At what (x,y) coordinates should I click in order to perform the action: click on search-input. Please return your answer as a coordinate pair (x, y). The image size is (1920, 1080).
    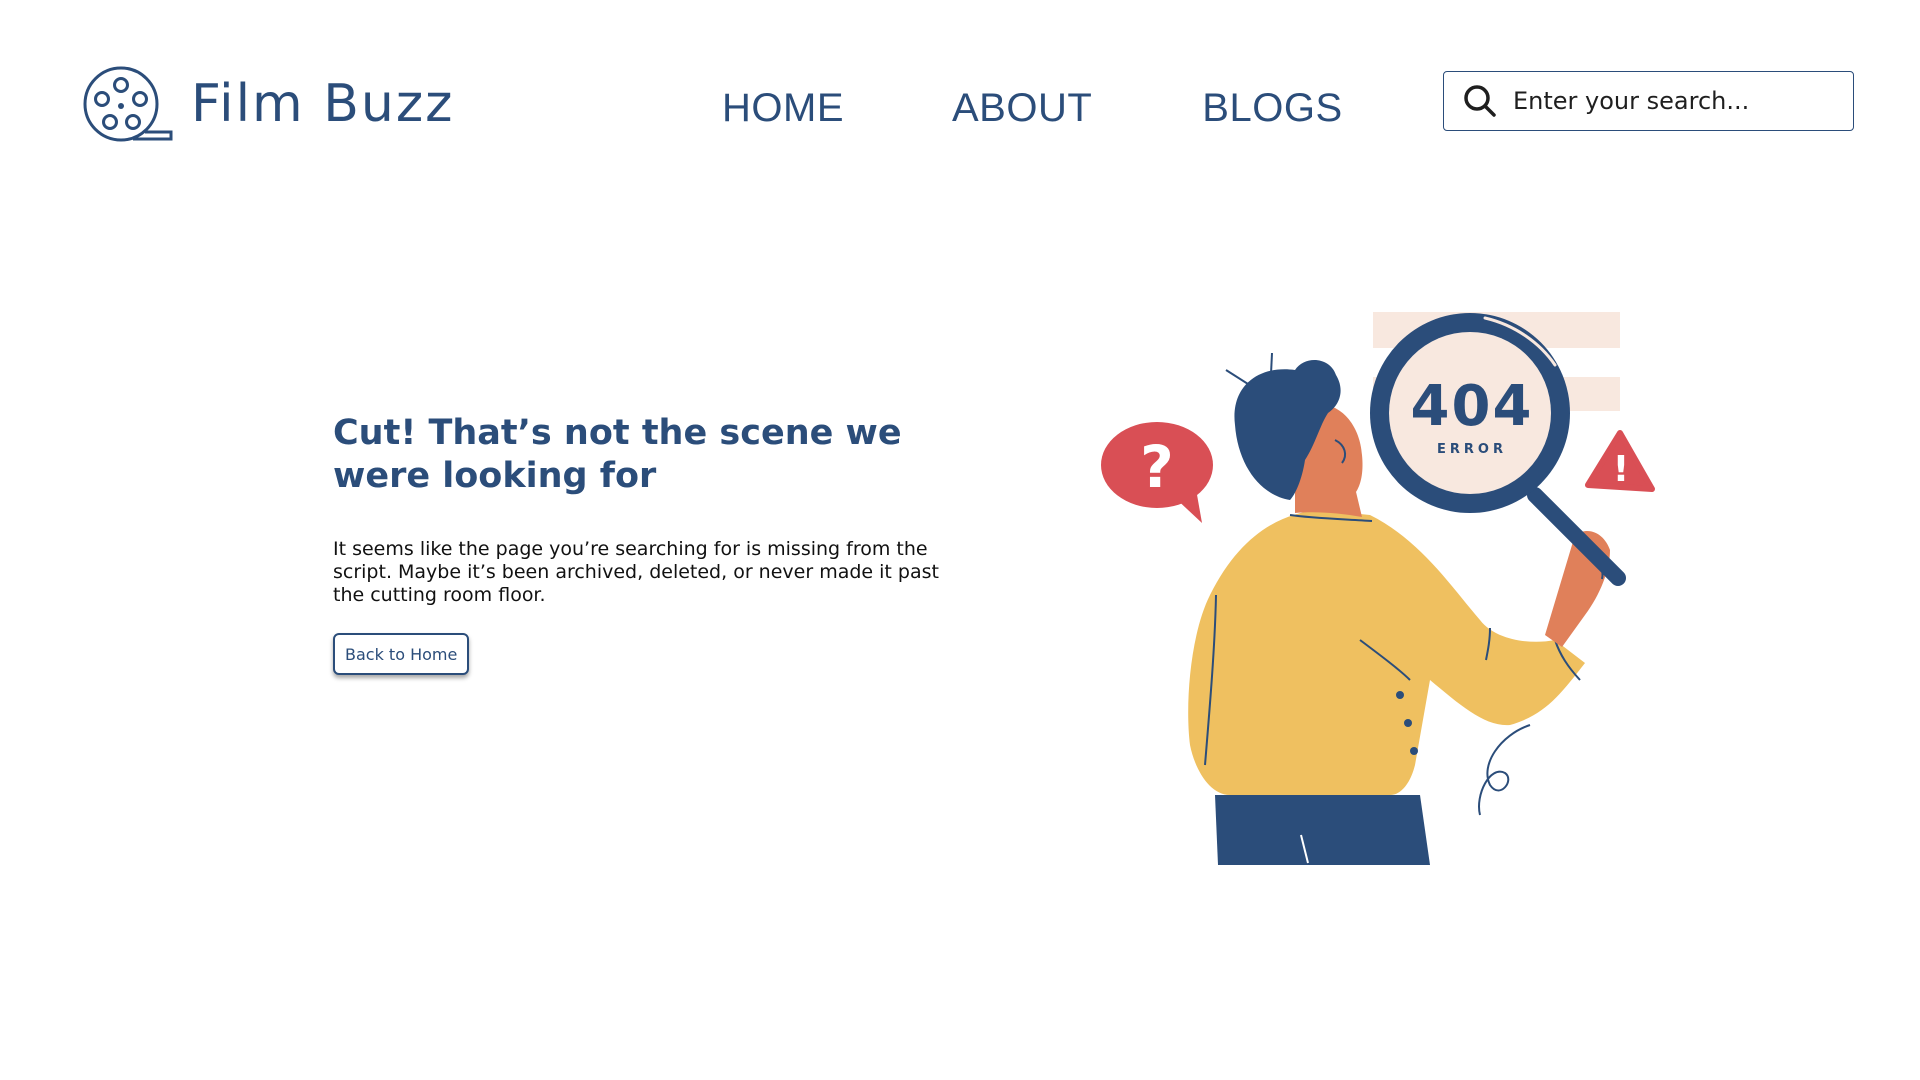
    Looking at the image, I should click on (1678, 101).